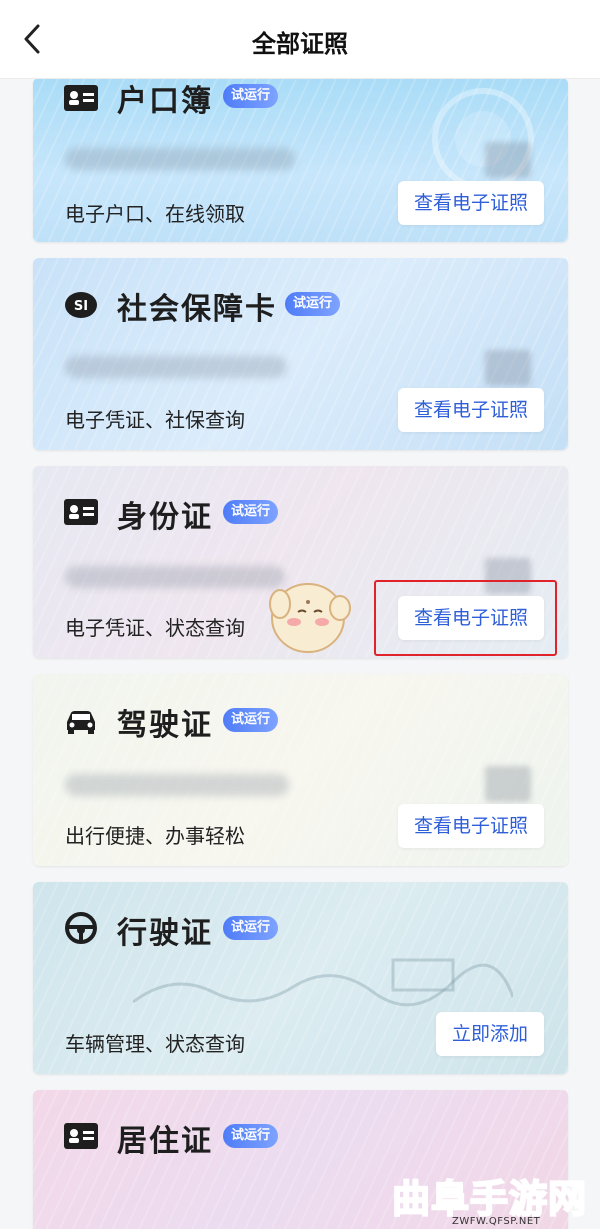  What do you see at coordinates (300, 160) in the screenshot?
I see `card-household-register: 户口簿 试运行 电子户口、在线领取 查看电子证照` at bounding box center [300, 160].